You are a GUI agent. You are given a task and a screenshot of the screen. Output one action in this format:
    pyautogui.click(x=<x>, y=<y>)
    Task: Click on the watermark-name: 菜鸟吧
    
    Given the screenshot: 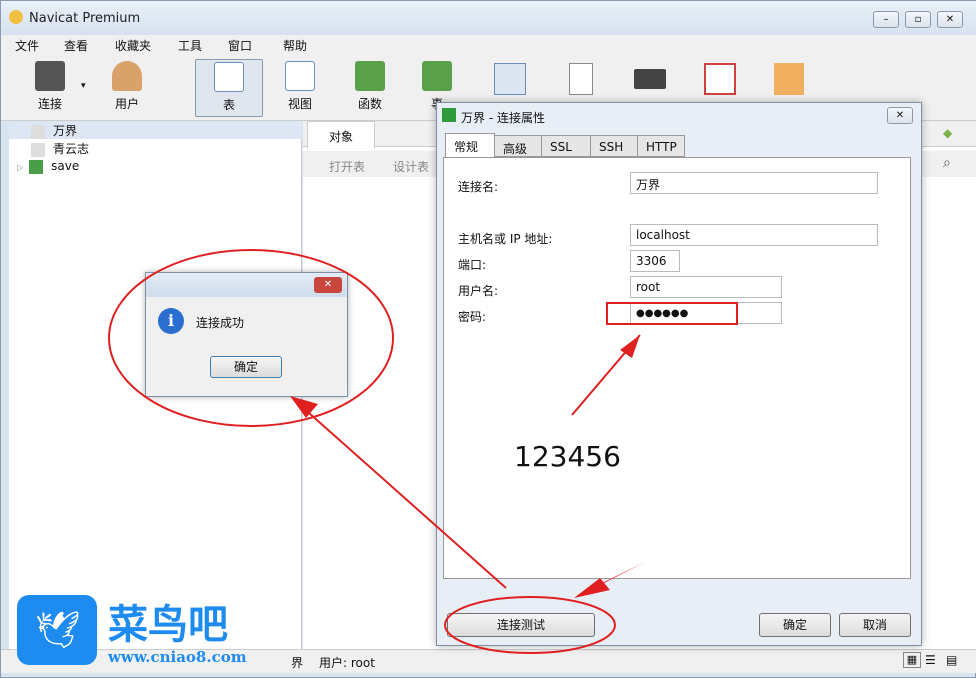 What is the action you would take?
    pyautogui.click(x=168, y=624)
    